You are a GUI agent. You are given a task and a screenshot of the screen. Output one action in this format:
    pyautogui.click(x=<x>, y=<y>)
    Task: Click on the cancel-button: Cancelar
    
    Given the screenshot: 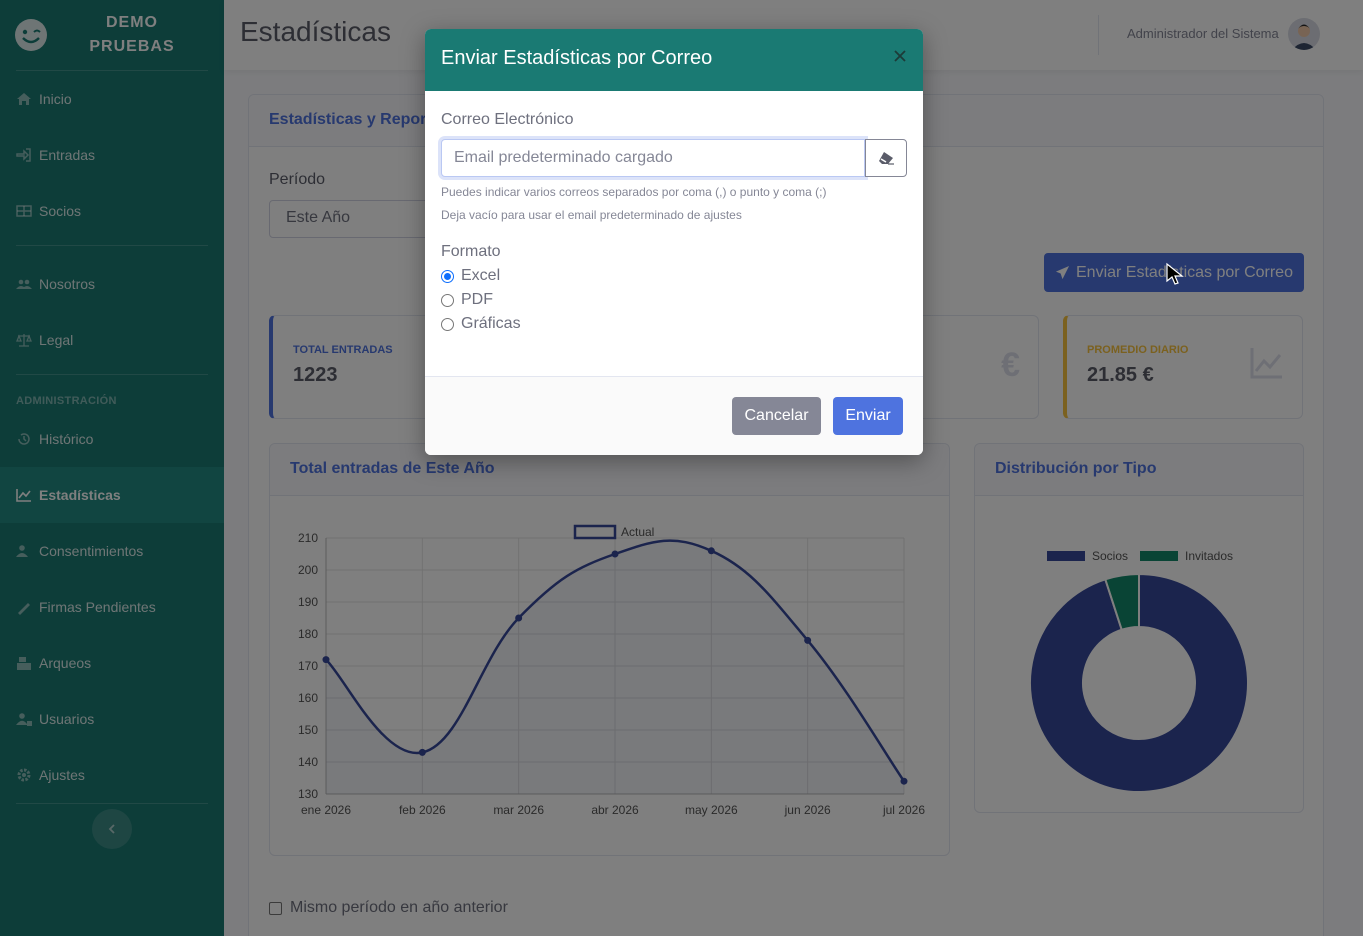 What is the action you would take?
    pyautogui.click(x=776, y=416)
    